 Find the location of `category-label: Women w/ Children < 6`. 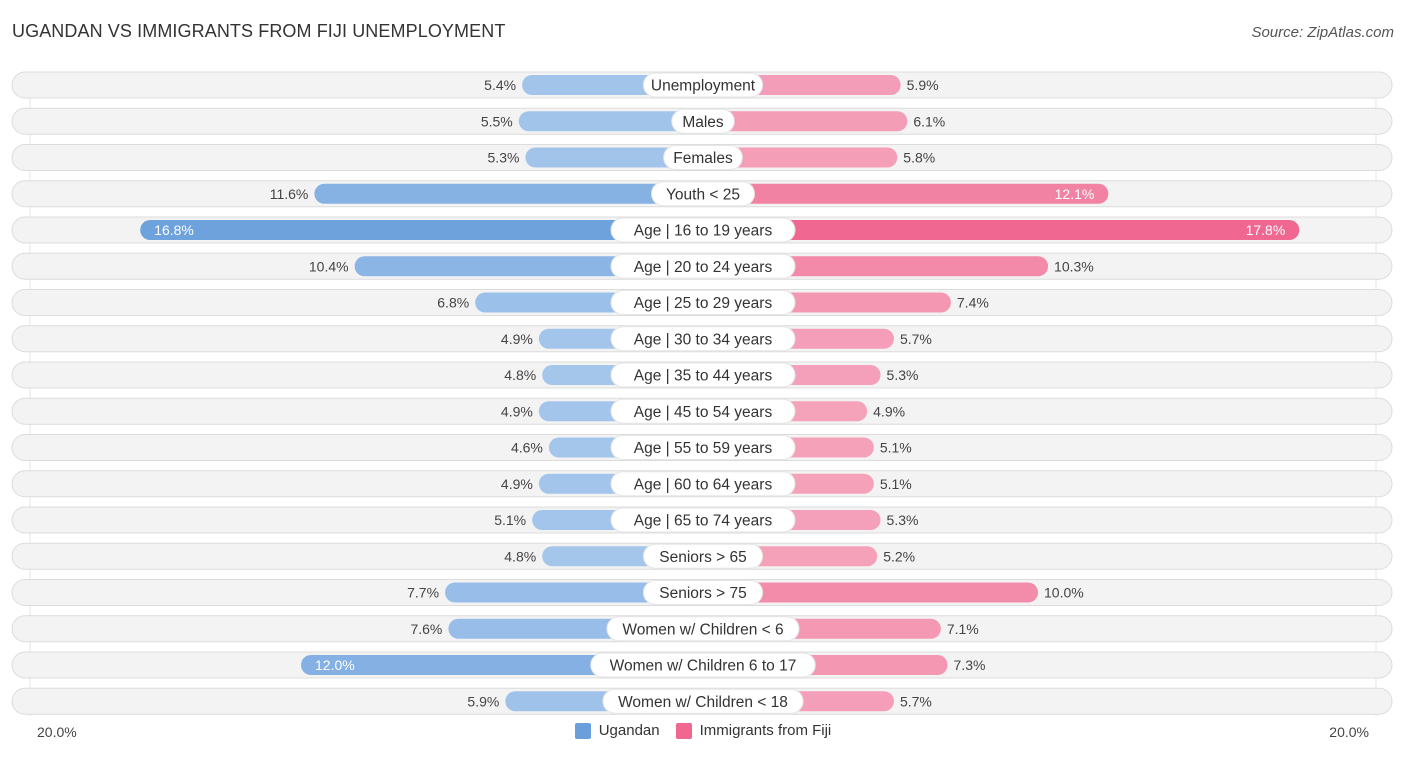

category-label: Women w/ Children < 6 is located at coordinates (702, 629).